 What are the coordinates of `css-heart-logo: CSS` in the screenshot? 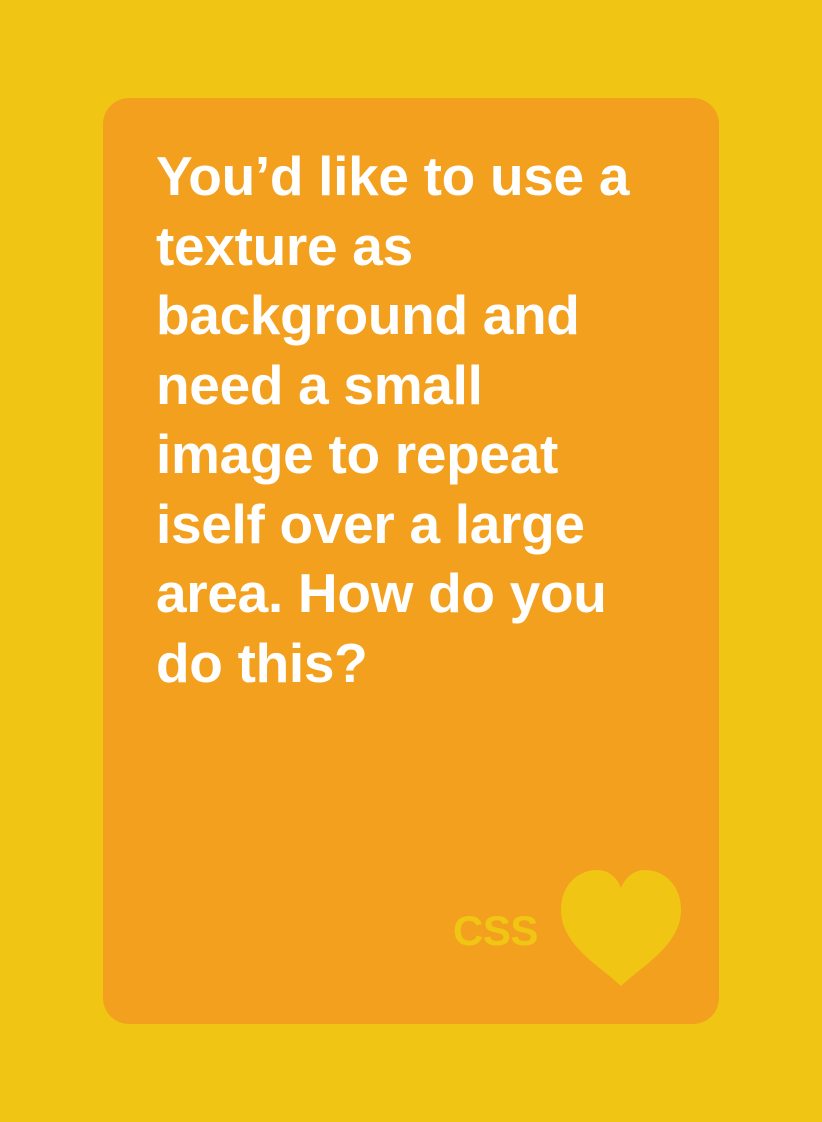 It's located at (573, 928).